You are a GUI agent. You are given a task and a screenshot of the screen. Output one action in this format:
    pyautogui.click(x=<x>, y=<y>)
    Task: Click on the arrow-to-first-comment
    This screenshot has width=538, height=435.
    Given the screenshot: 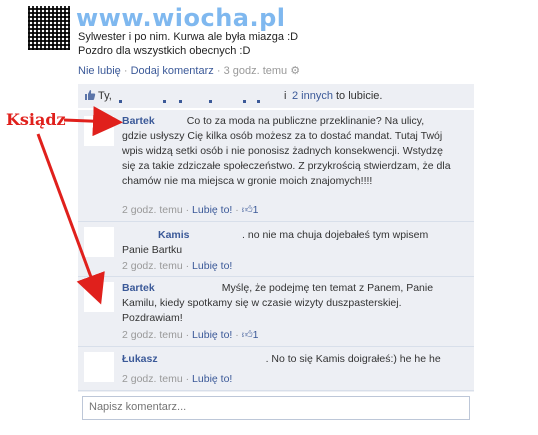 What is the action you would take?
    pyautogui.click(x=93, y=121)
    